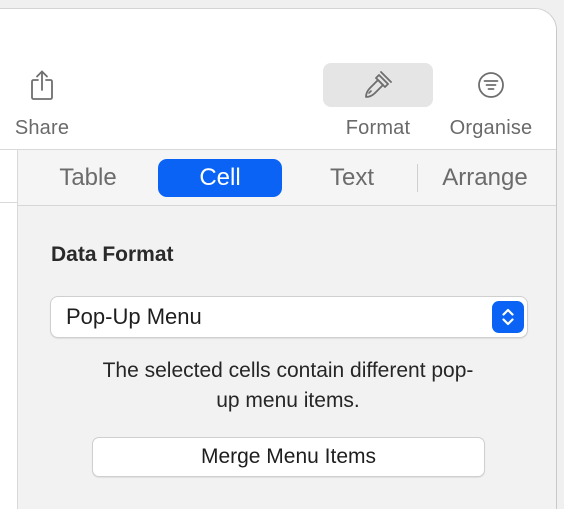 This screenshot has height=509, width=564. What do you see at coordinates (288, 457) in the screenshot?
I see `merge-menu-items-button: Merge Menu Items` at bounding box center [288, 457].